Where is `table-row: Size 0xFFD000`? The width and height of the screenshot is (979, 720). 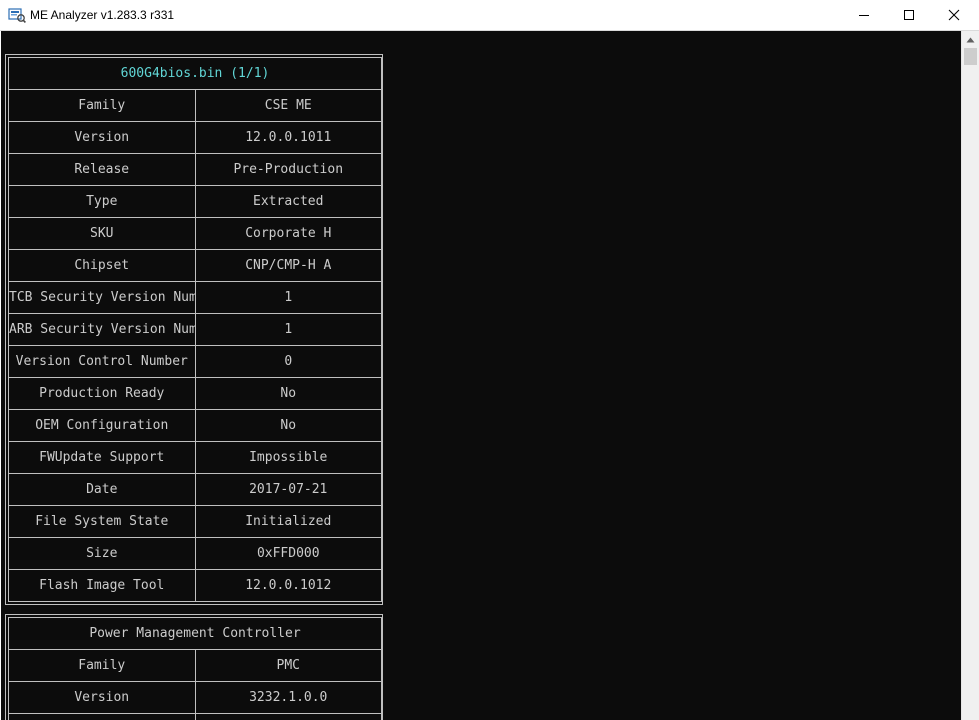
table-row: Size 0xFFD000 is located at coordinates (195, 553).